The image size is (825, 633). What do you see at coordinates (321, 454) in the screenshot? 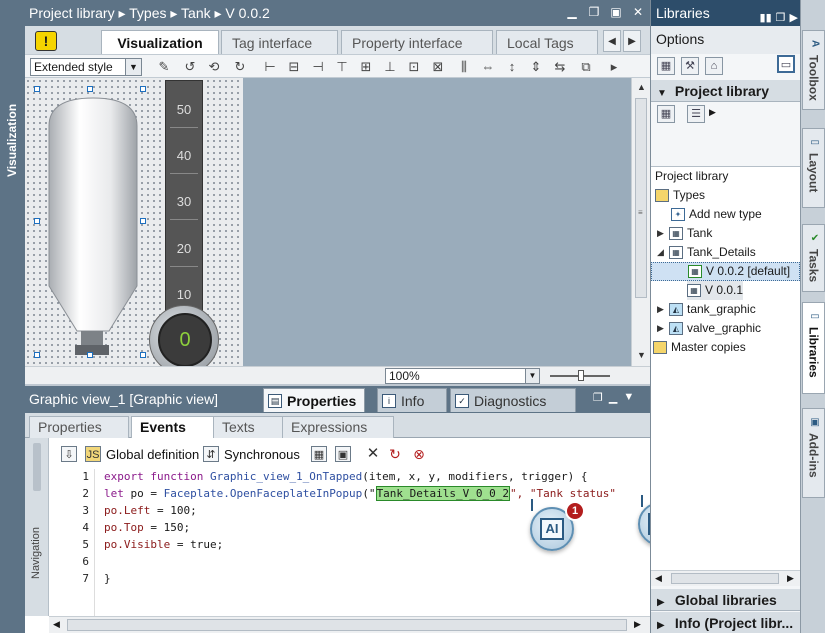
I see `grid-button: ▦` at bounding box center [321, 454].